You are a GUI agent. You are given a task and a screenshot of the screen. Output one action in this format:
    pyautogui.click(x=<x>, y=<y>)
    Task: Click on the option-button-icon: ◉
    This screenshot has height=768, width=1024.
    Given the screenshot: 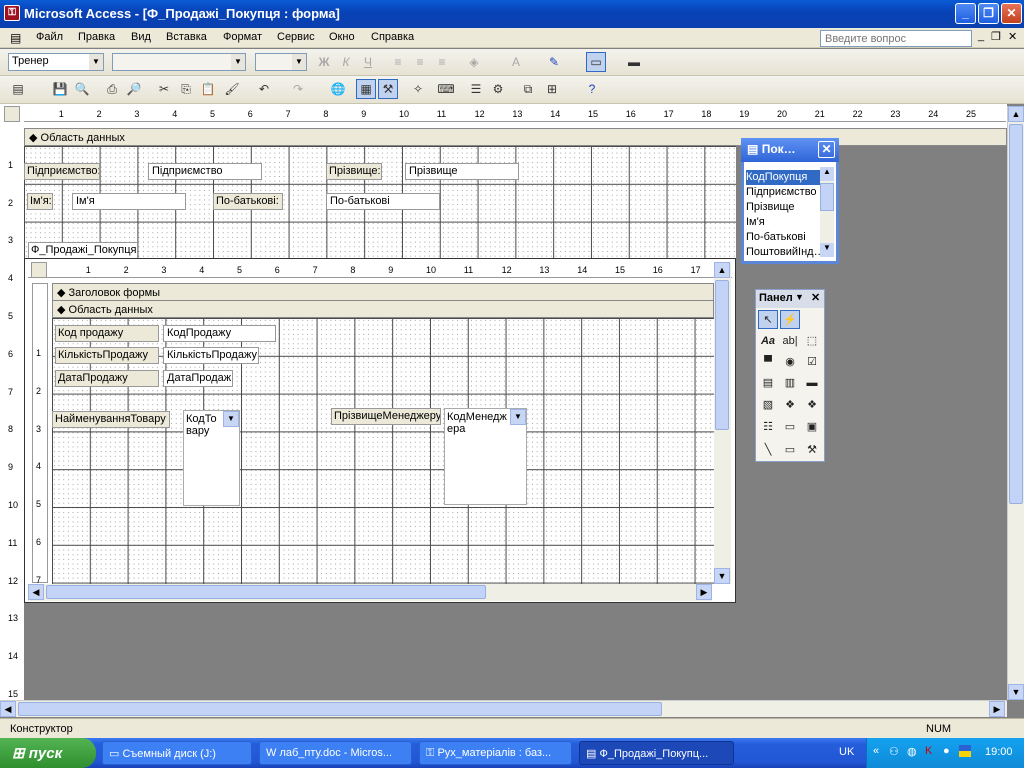 What is the action you would take?
    pyautogui.click(x=790, y=362)
    